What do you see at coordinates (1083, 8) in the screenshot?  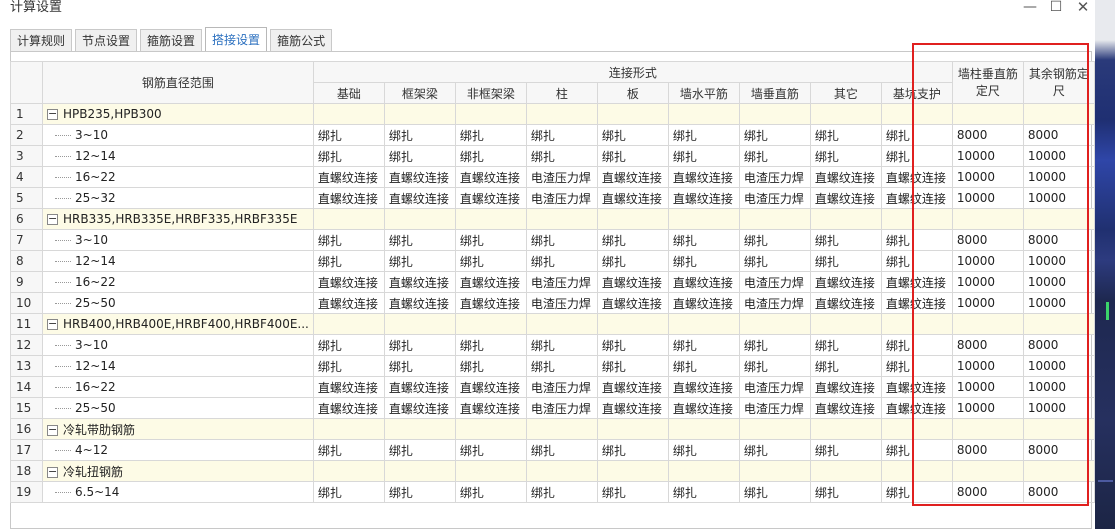 I see `close-icon: ✕` at bounding box center [1083, 8].